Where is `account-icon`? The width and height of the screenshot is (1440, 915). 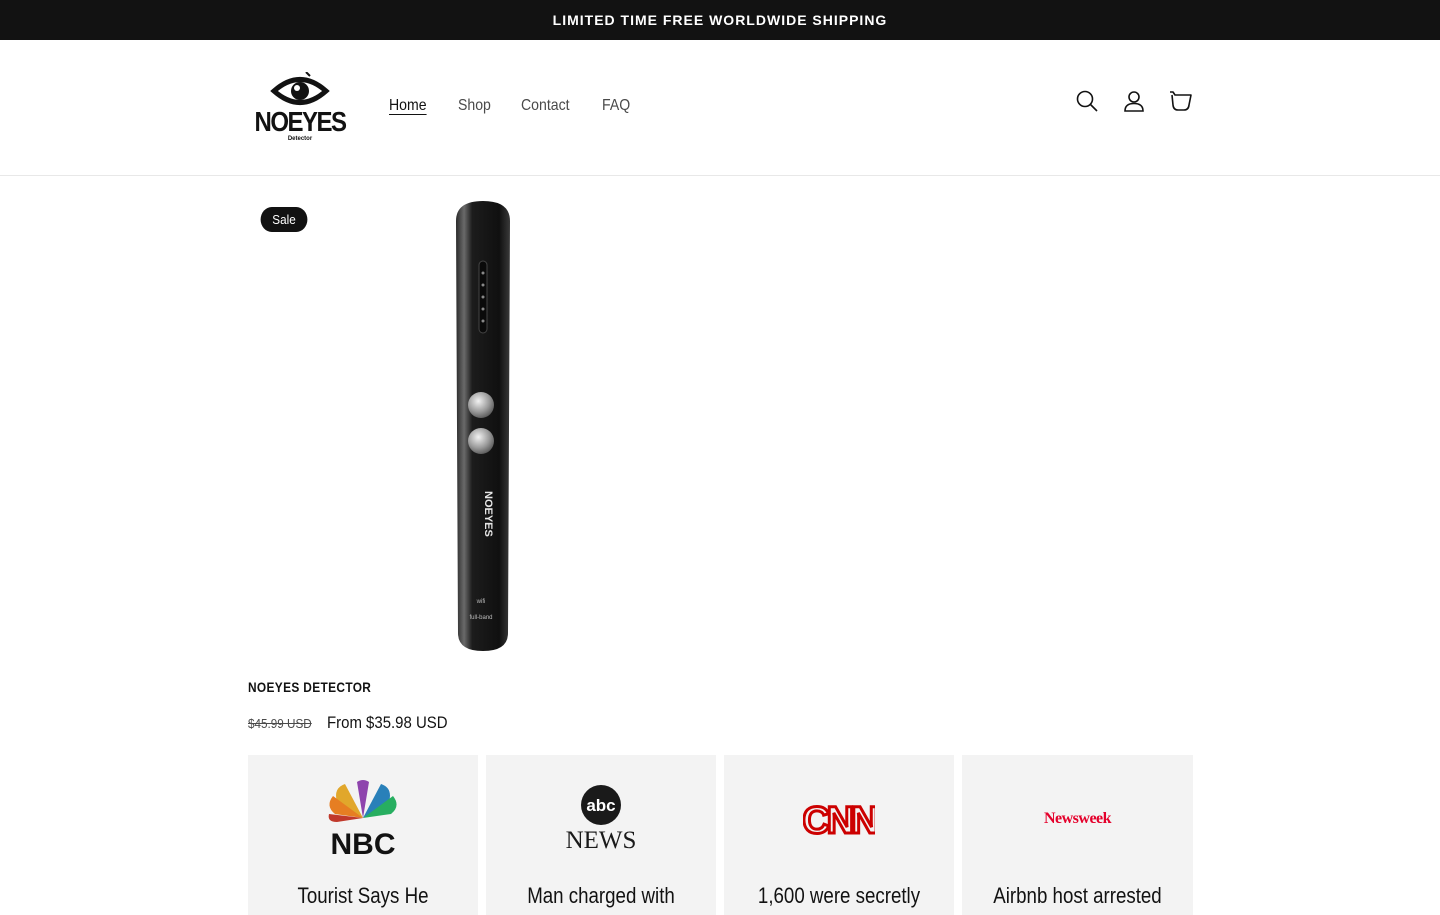 account-icon is located at coordinates (1134, 101).